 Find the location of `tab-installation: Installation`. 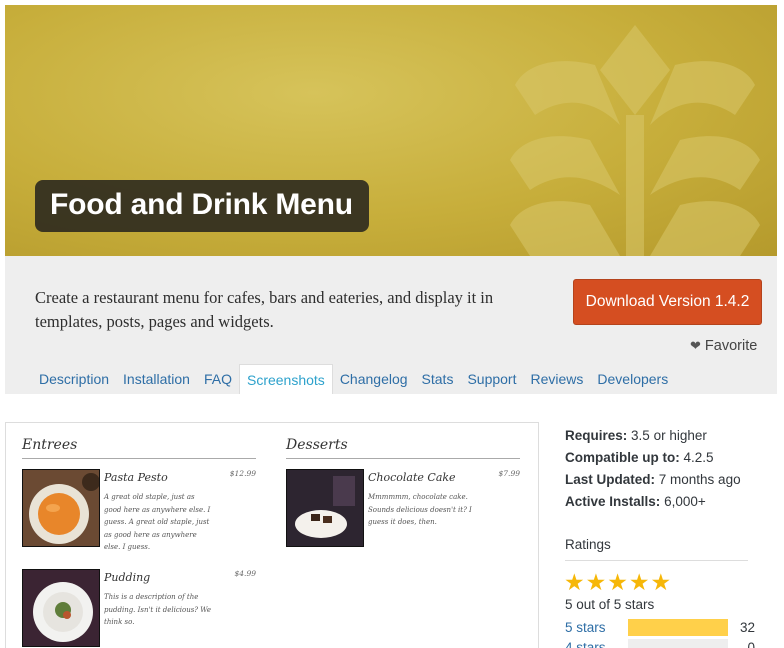

tab-installation: Installation is located at coordinates (156, 379).